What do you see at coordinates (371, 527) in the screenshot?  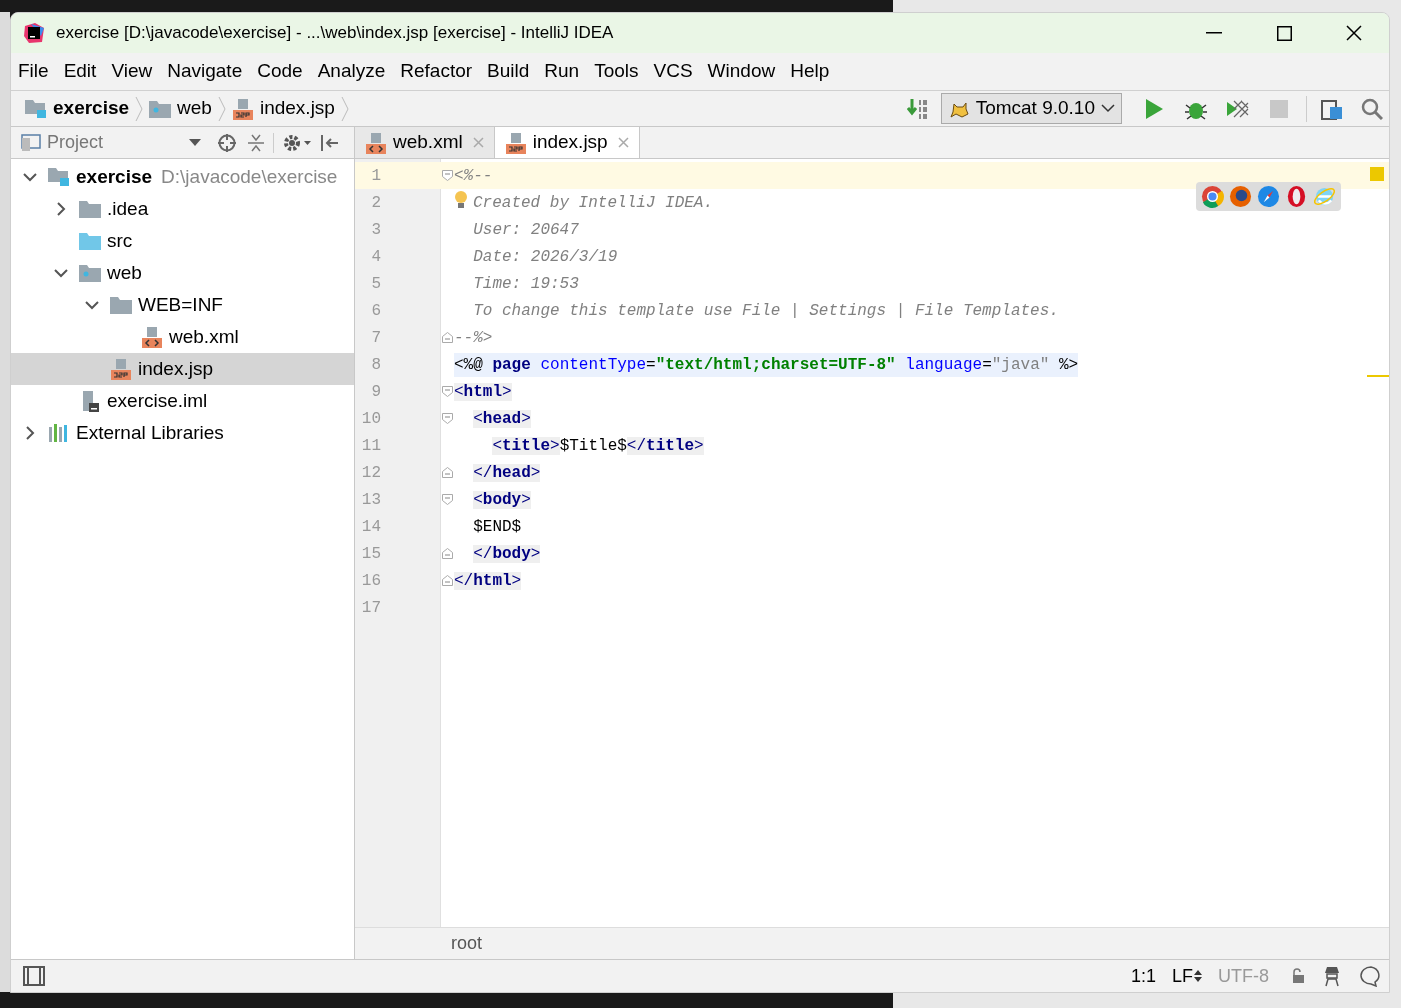 I see `line-number: 14` at bounding box center [371, 527].